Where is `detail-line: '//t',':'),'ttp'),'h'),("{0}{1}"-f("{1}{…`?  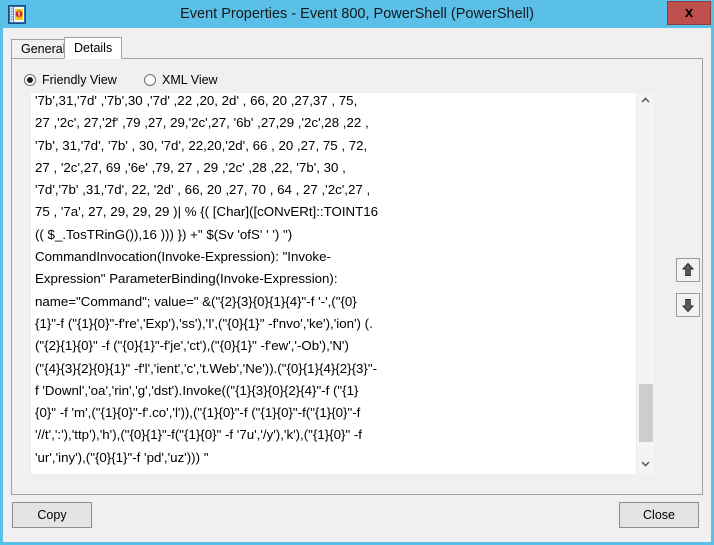
detail-line: '//t',':'),'ttp'),'h'),("{0}{1}"-f("{1}{… is located at coordinates (198, 435).